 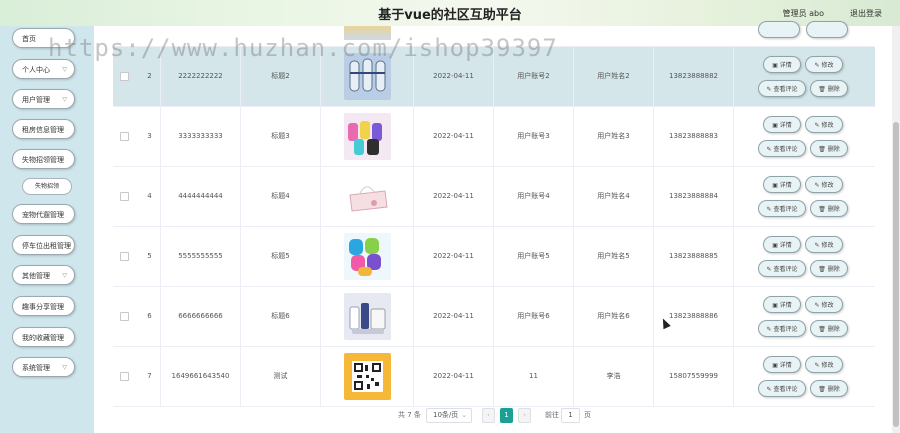 What do you see at coordinates (614, 76) in the screenshot?
I see `name-cell: 用户姓名2` at bounding box center [614, 76].